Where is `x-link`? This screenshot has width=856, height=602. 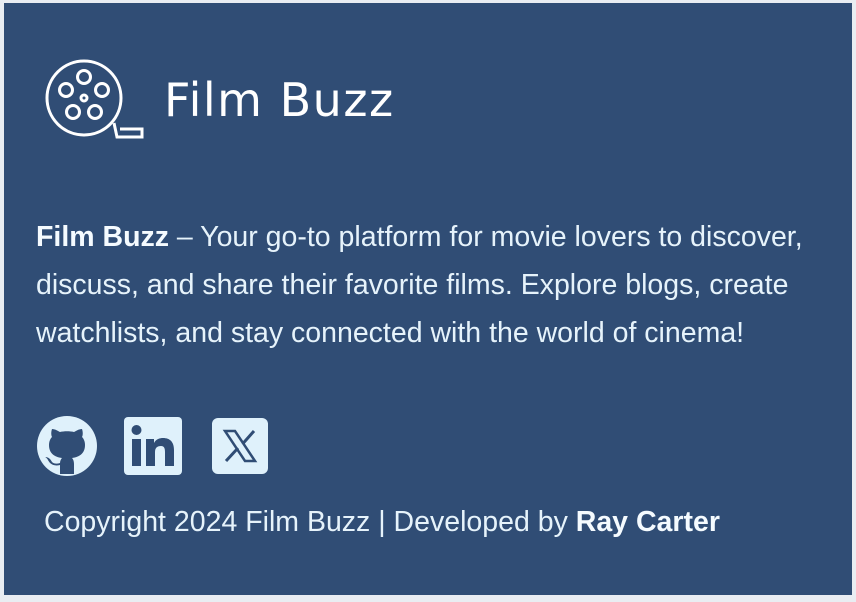
x-link is located at coordinates (240, 446).